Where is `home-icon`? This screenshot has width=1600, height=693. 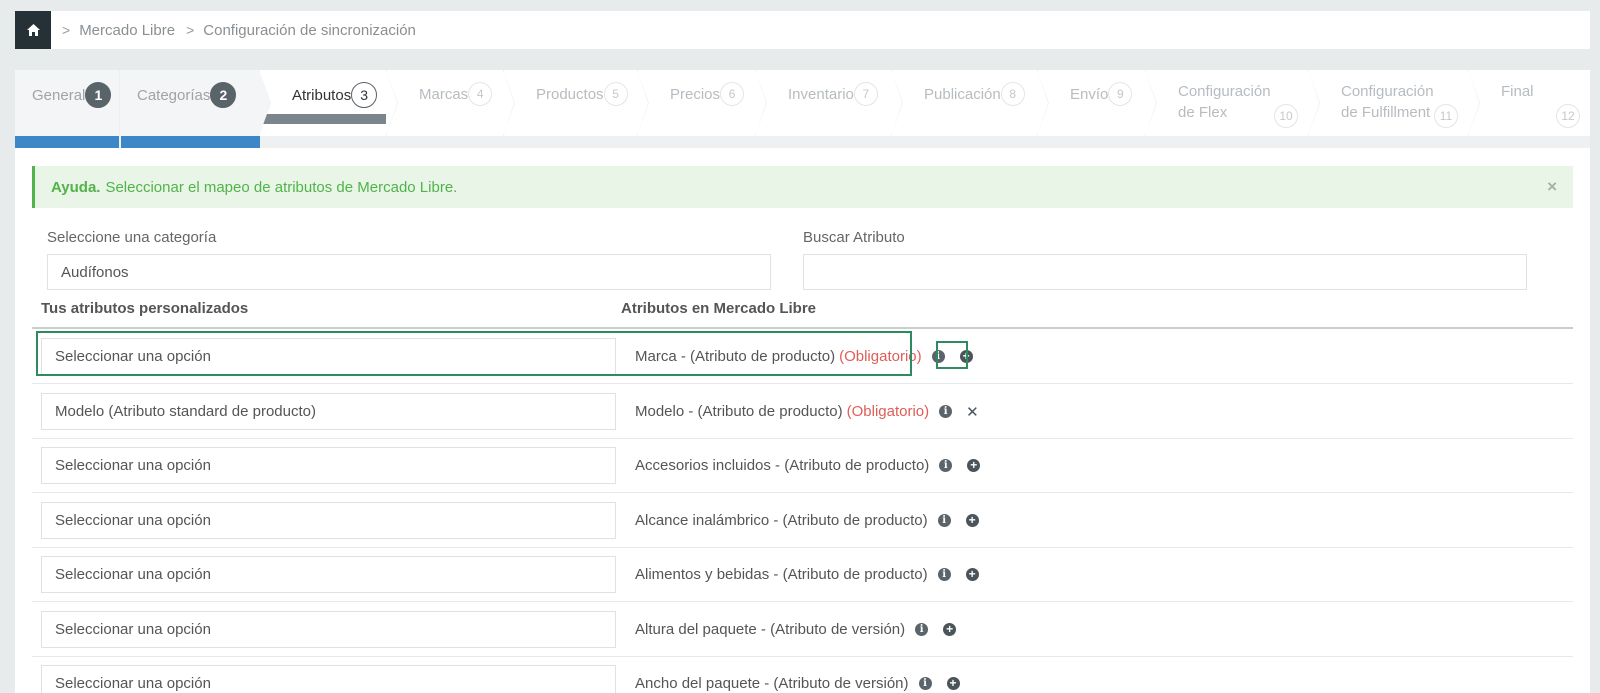 home-icon is located at coordinates (33, 30).